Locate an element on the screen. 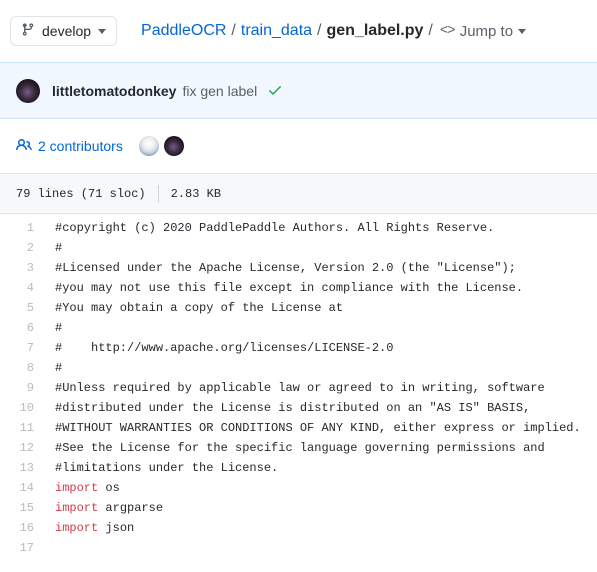  branch-name-label: develop is located at coordinates (67, 31).